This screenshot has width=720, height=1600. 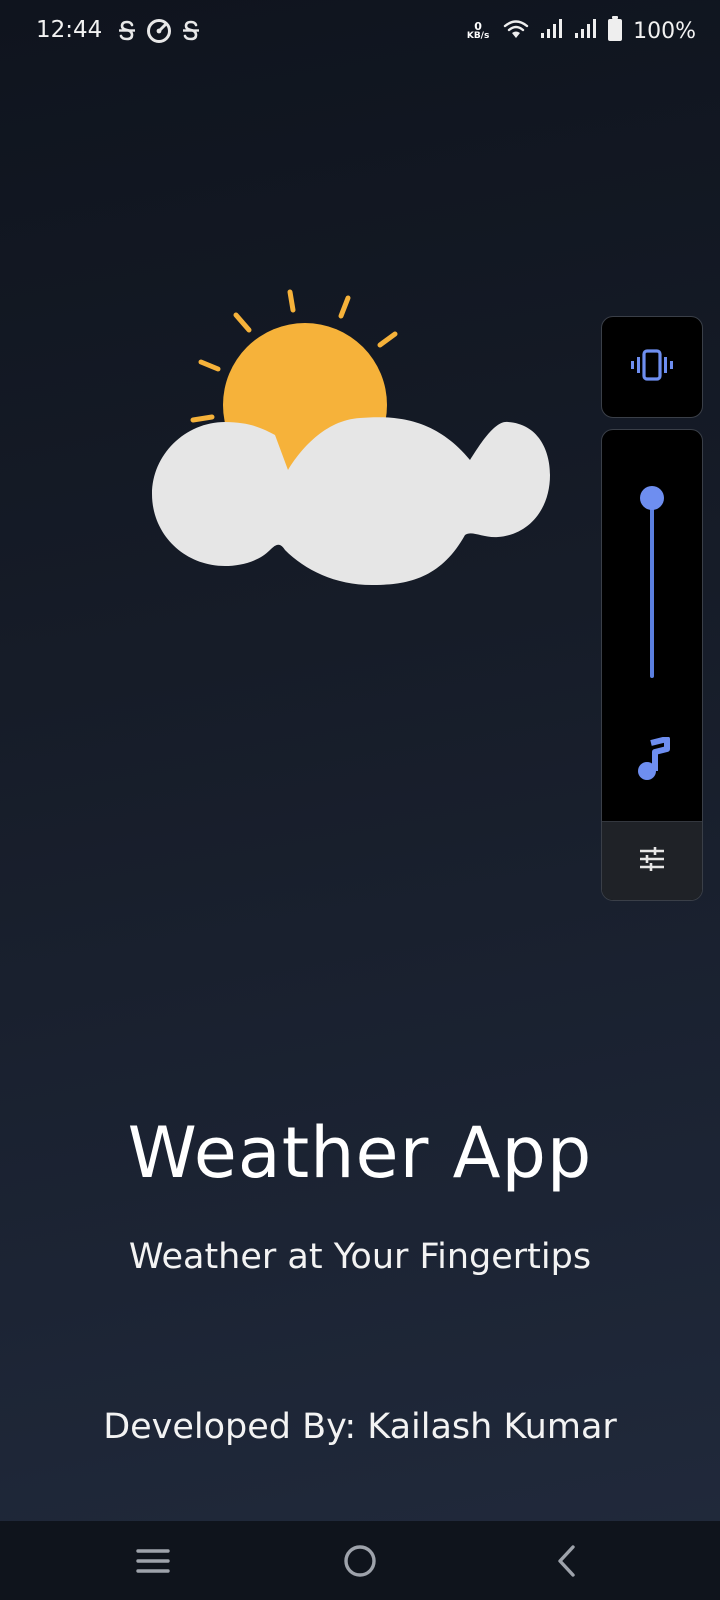 I want to click on back-chevron-icon, so click(x=567, y=1561).